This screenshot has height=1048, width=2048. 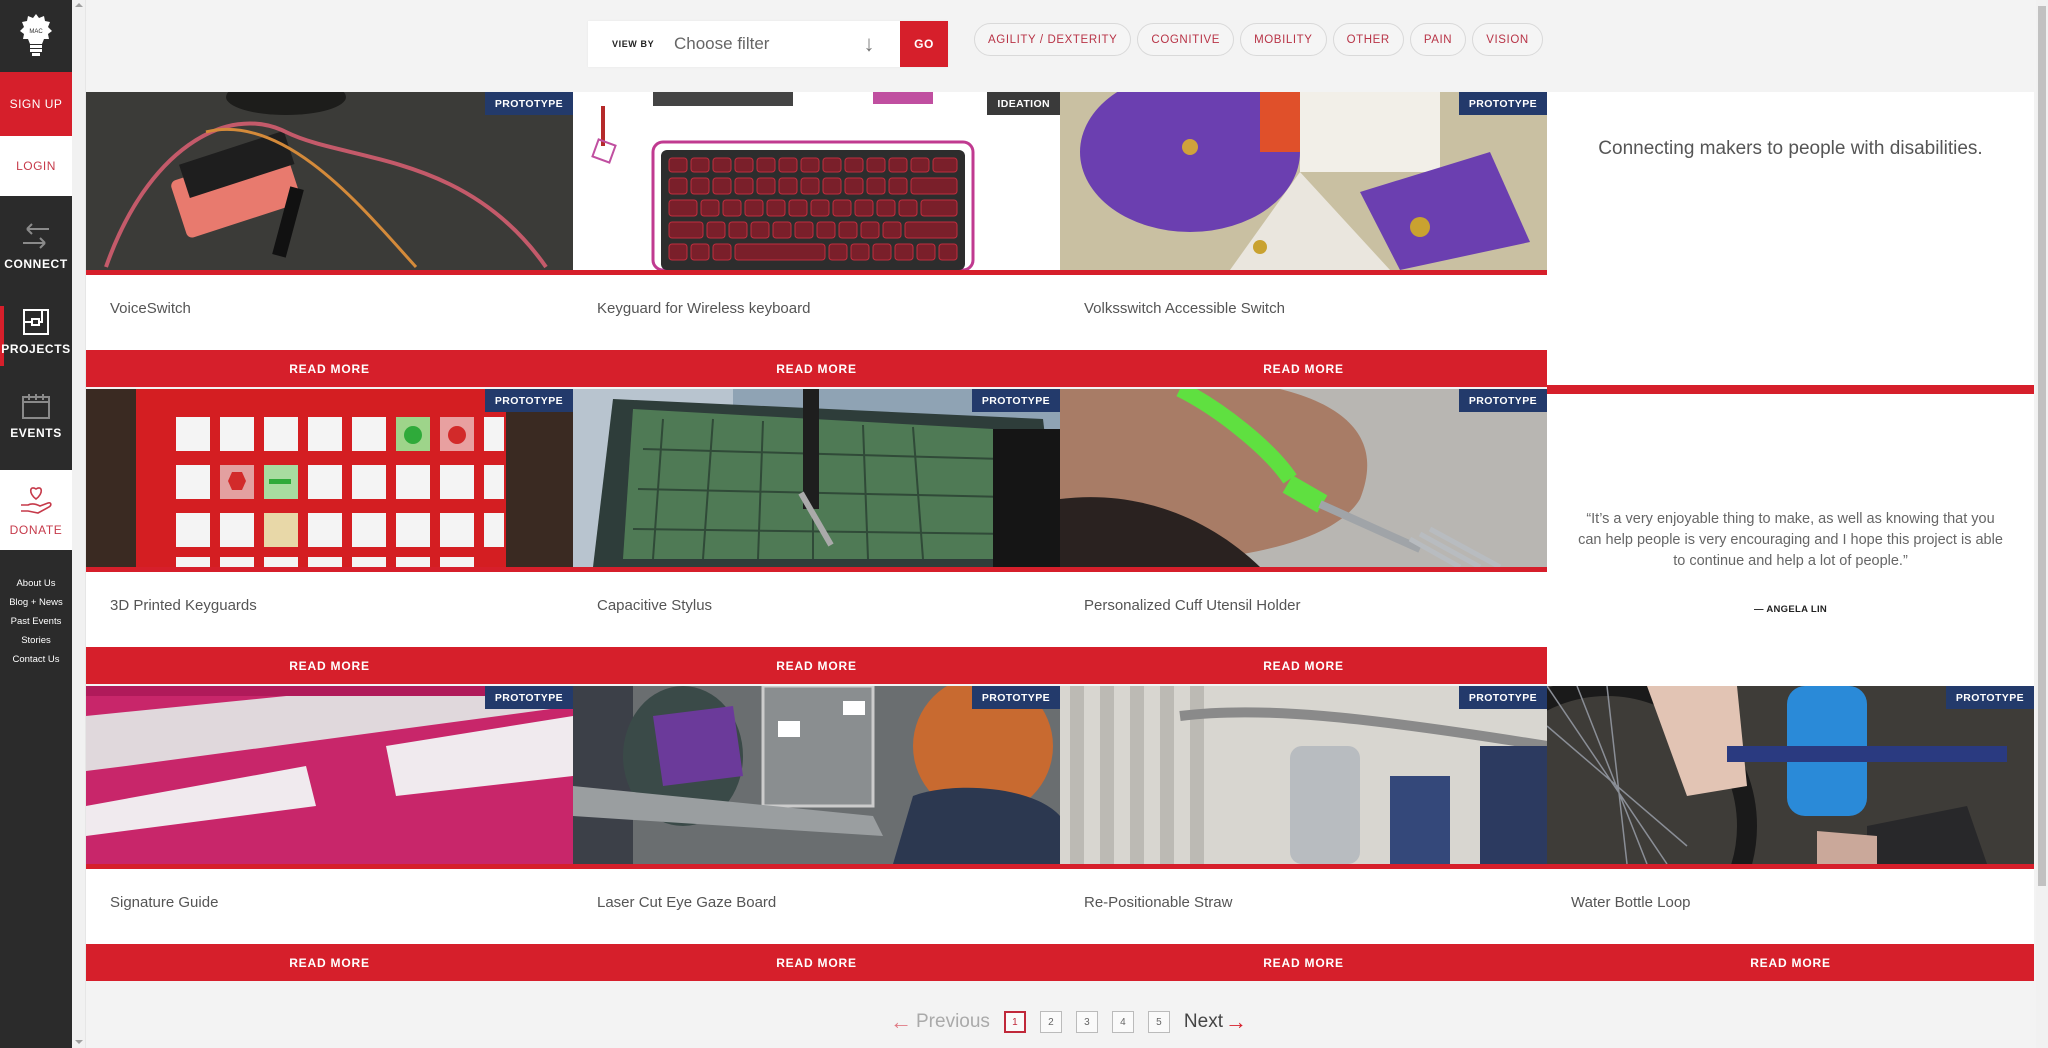 I want to click on nav-donate: DONATE, so click(x=36, y=510).